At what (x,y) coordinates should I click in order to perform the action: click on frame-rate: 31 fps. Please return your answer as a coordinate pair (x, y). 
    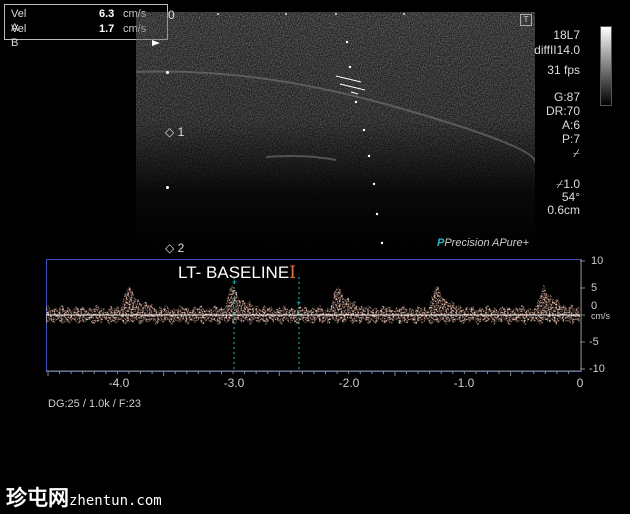
    Looking at the image, I should click on (563, 70).